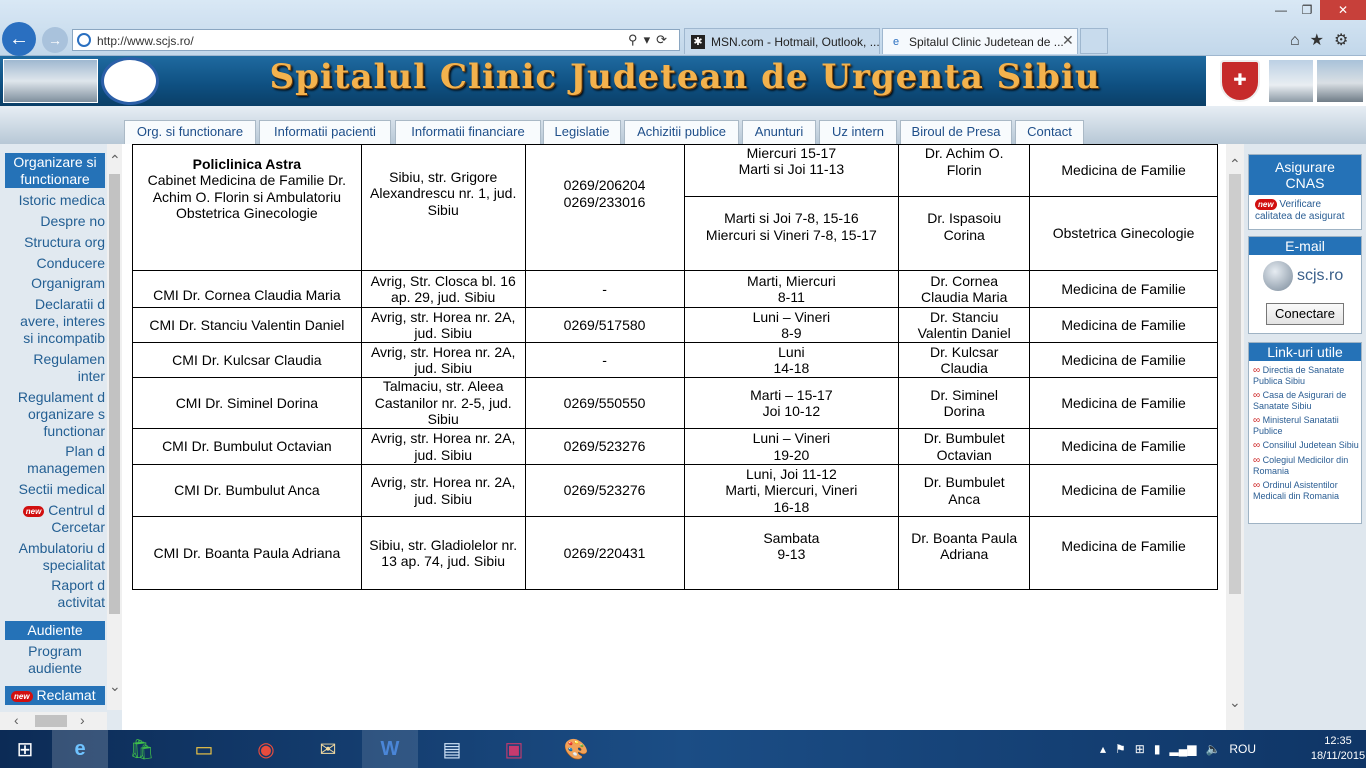 The height and width of the screenshot is (768, 1366). Describe the element at coordinates (78, 527) in the screenshot. I see `menu-centrul-l2: Cercetar` at that location.